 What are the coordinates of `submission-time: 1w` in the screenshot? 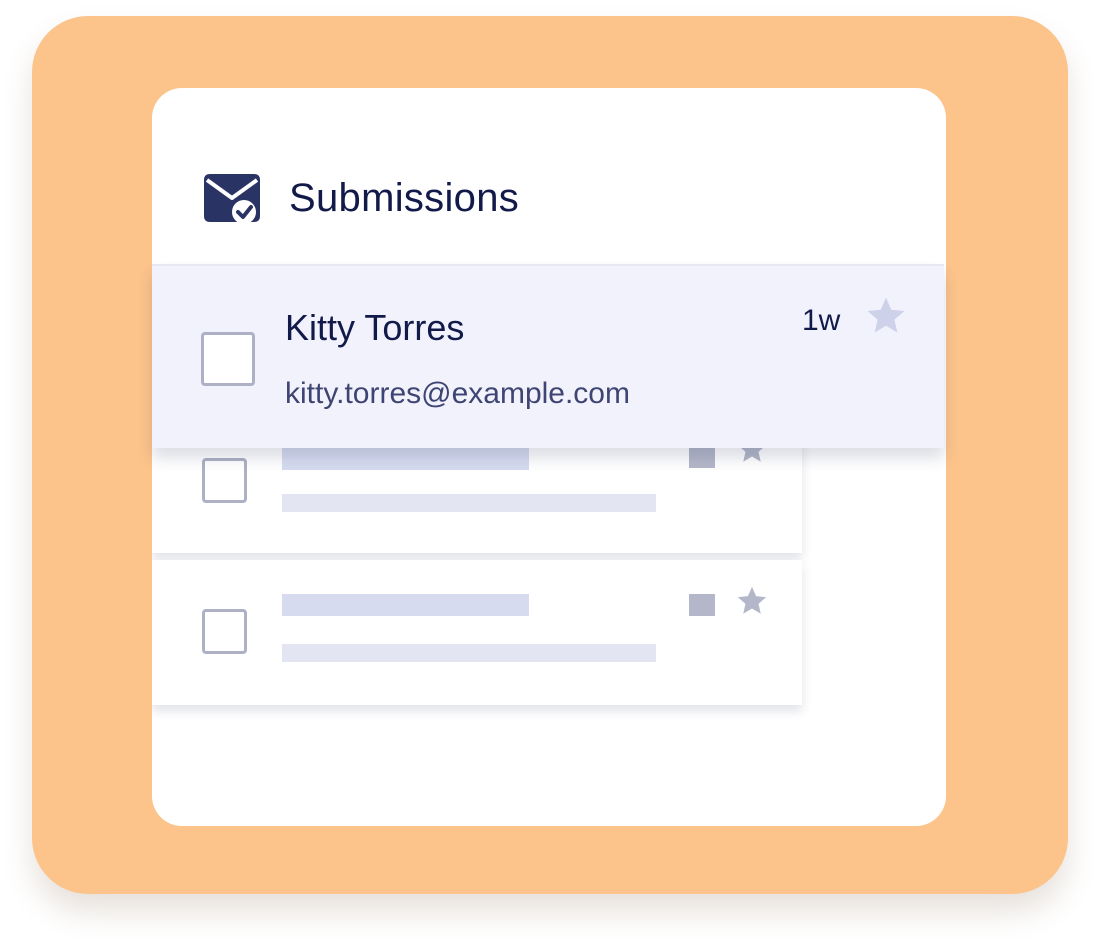 It's located at (821, 320).